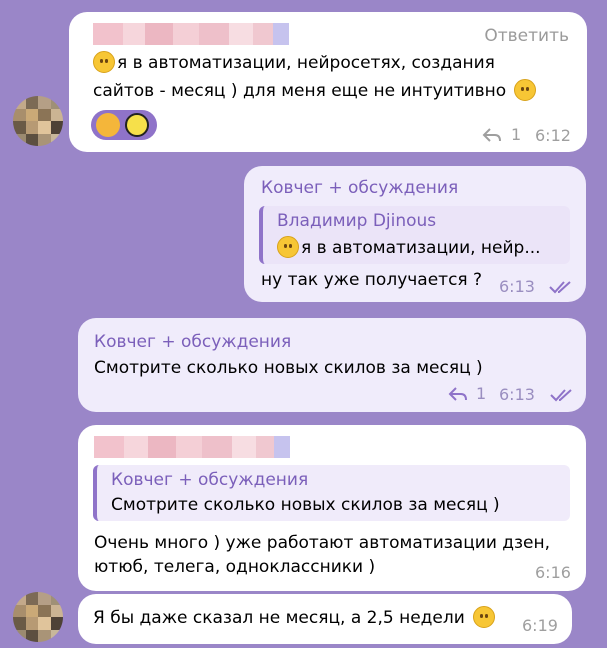 This screenshot has height=648, width=607. What do you see at coordinates (553, 135) in the screenshot?
I see `message-time: 6:12` at bounding box center [553, 135].